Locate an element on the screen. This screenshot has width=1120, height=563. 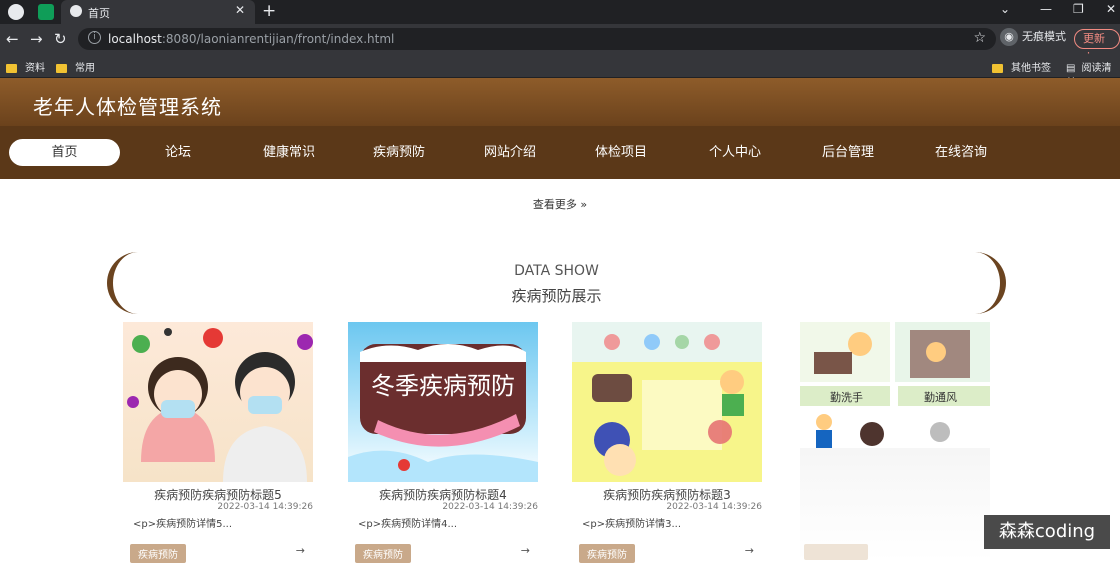
incognito-label: 无痕模式 is located at coordinates (1044, 36).